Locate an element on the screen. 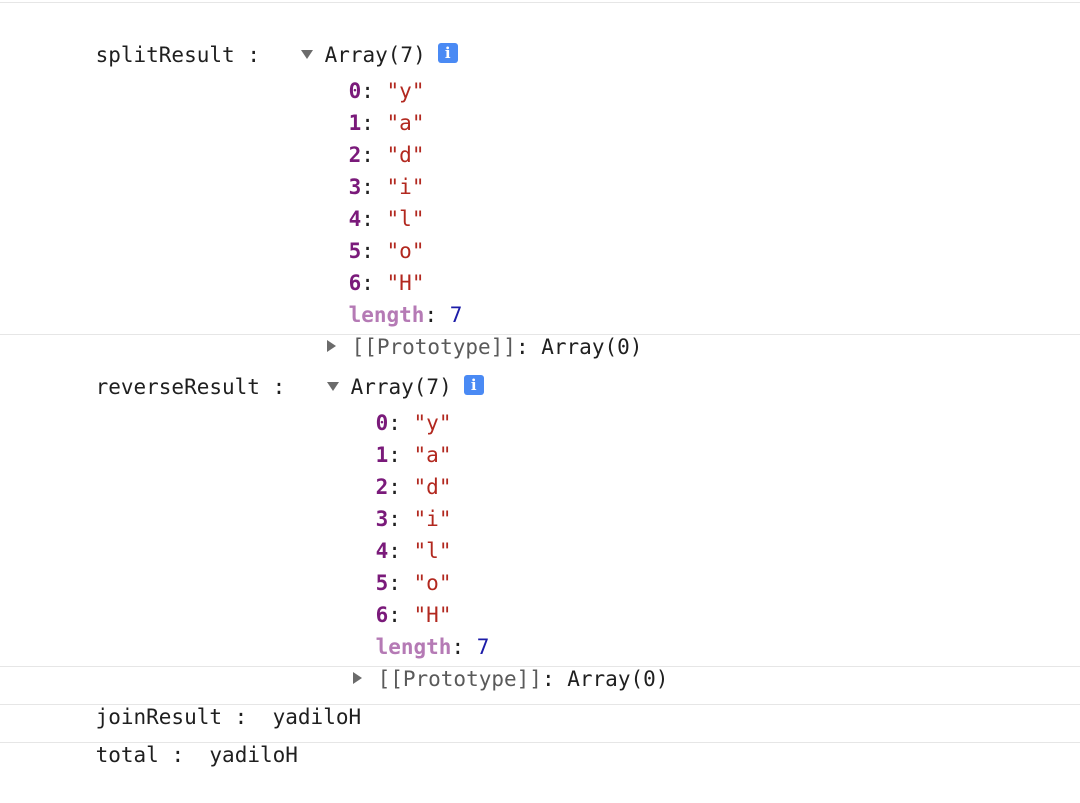 This screenshot has height=803, width=1080. log-label: reverseResult is located at coordinates (177, 387).